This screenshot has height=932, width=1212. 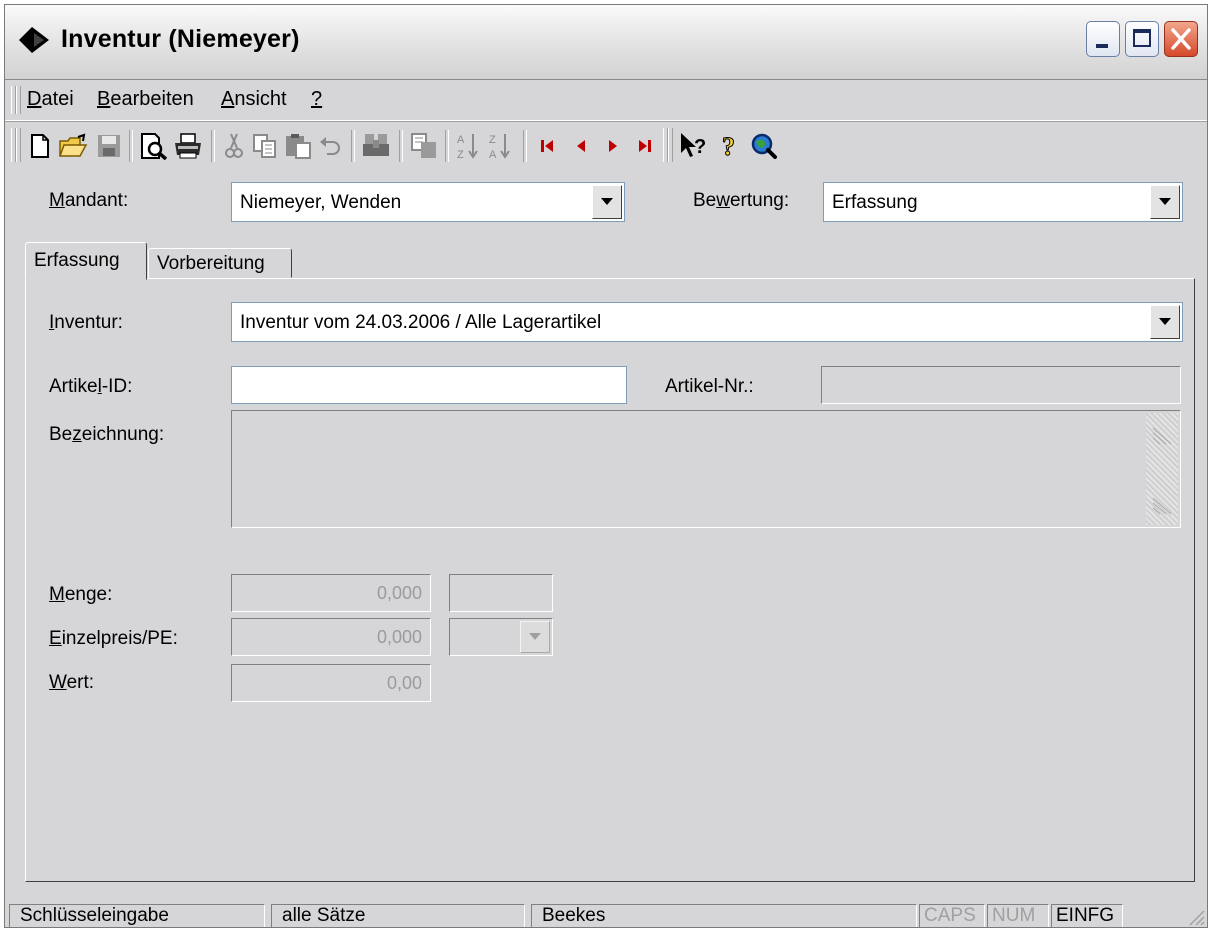 What do you see at coordinates (377, 146) in the screenshot?
I see `find-icon` at bounding box center [377, 146].